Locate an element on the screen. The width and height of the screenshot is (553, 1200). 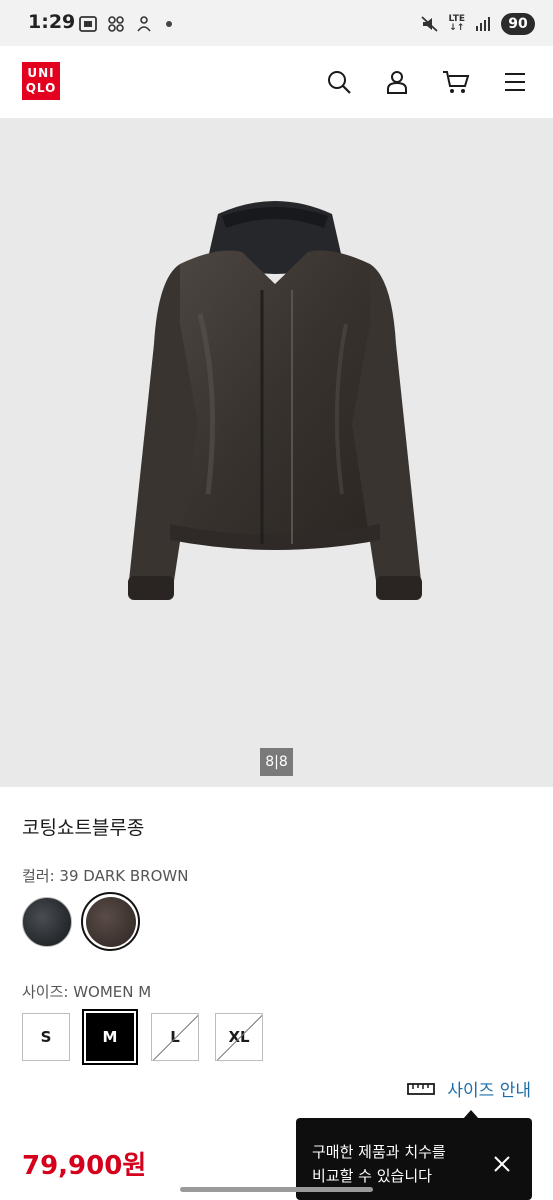
size-guide-link: 사이즈 안내 is located at coordinates (469, 1088).